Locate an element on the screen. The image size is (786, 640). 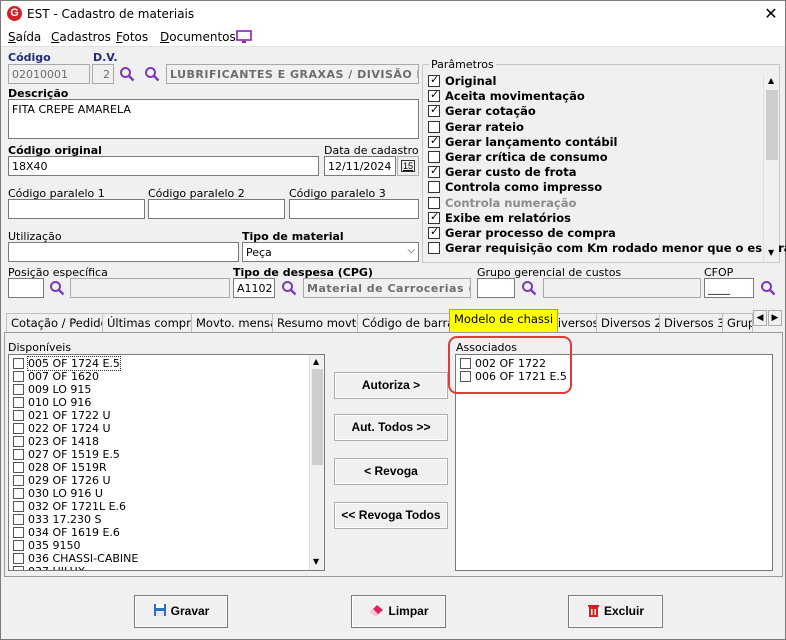
scroll-thumb is located at coordinates (317, 417).